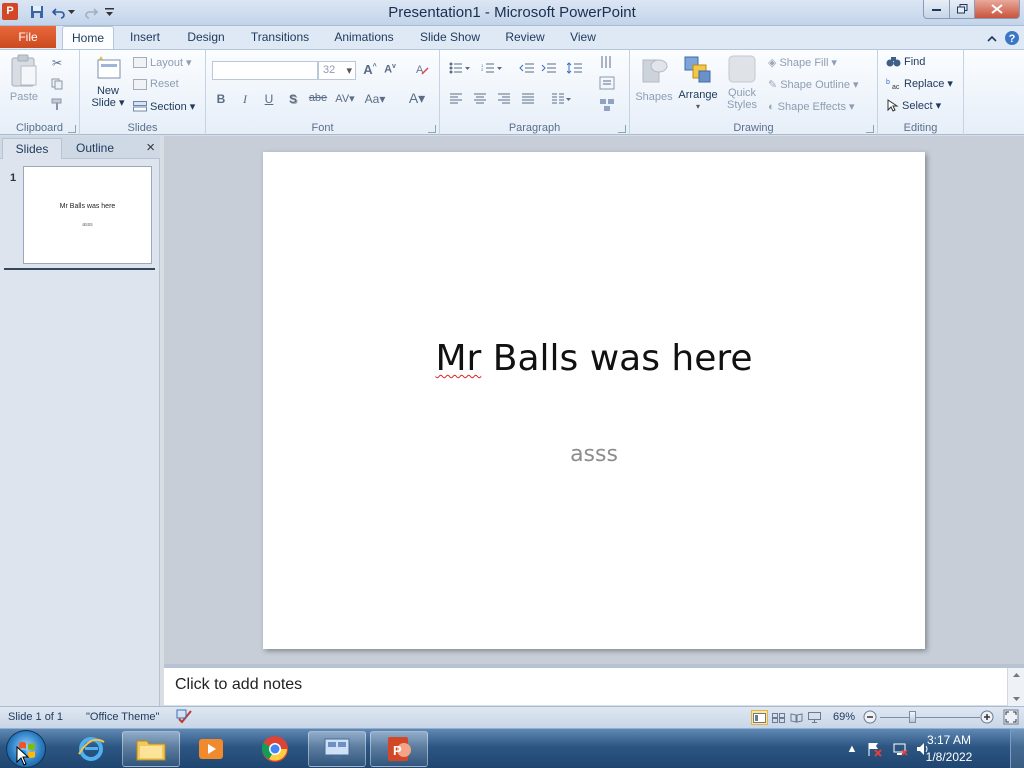  I want to click on italic-button: I, so click(245, 99).